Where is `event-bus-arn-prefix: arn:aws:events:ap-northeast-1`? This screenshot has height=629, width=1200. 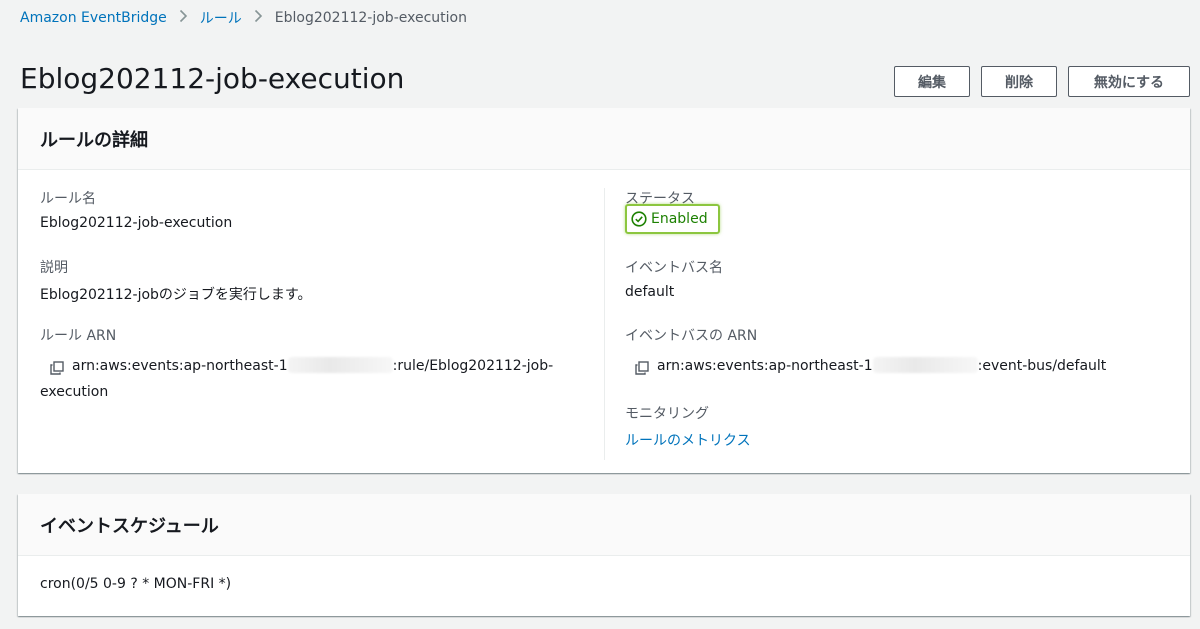 event-bus-arn-prefix: arn:aws:events:ap-northeast-1 is located at coordinates (765, 366).